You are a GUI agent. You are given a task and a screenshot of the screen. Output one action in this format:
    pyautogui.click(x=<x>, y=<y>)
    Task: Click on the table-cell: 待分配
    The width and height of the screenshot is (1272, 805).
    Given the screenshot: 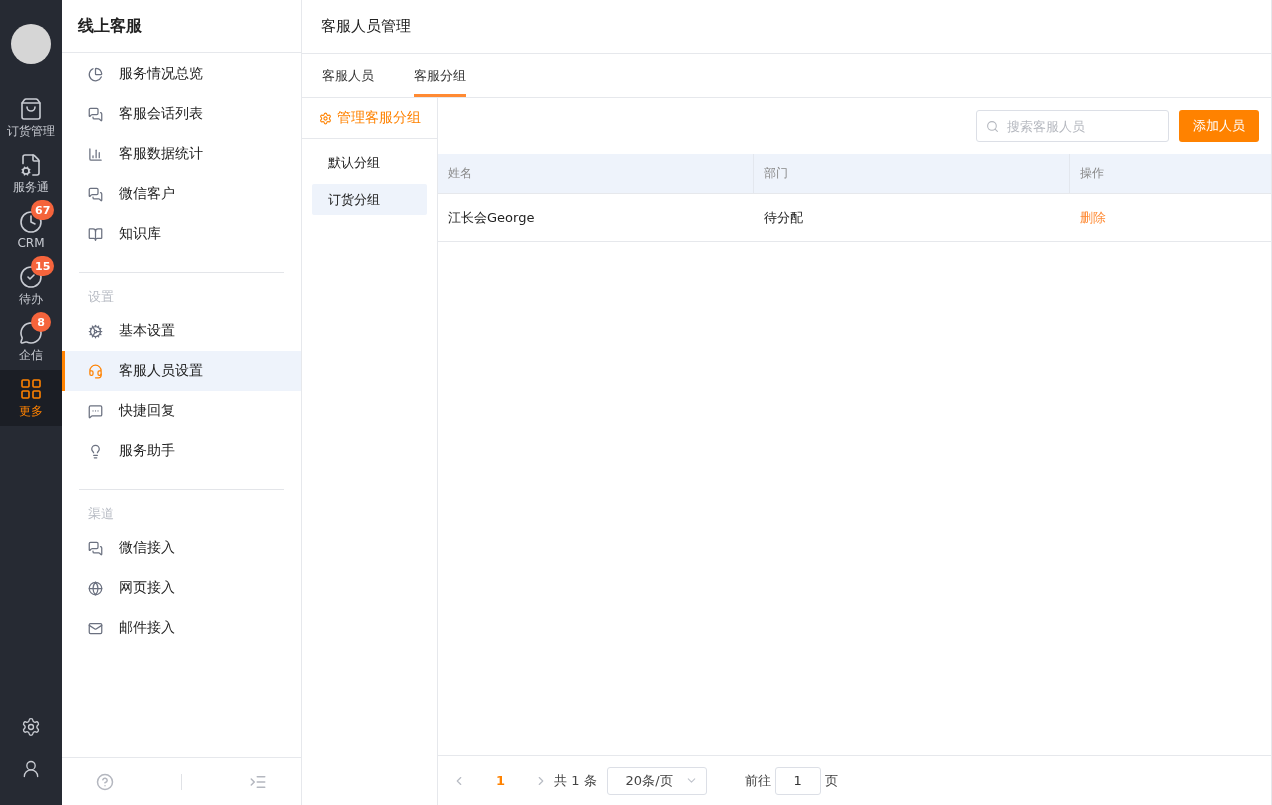 What is the action you would take?
    pyautogui.click(x=783, y=217)
    